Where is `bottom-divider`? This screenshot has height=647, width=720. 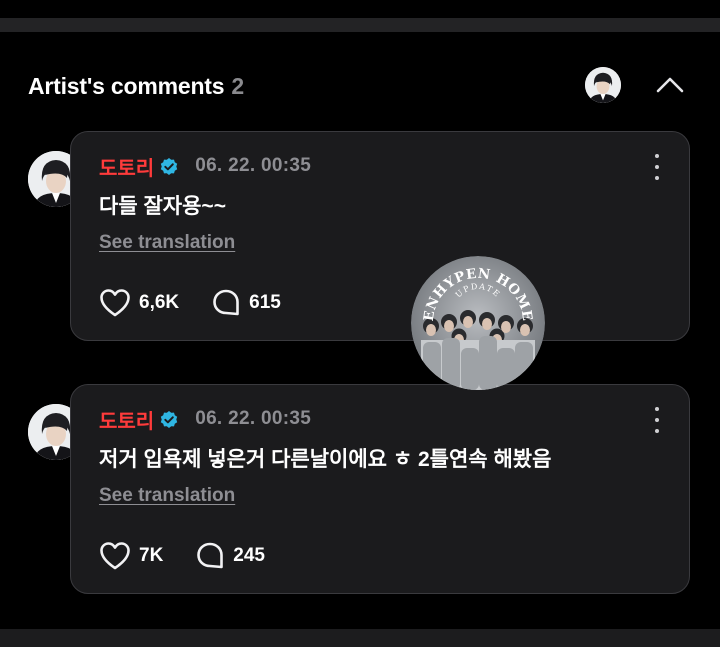 bottom-divider is located at coordinates (360, 638).